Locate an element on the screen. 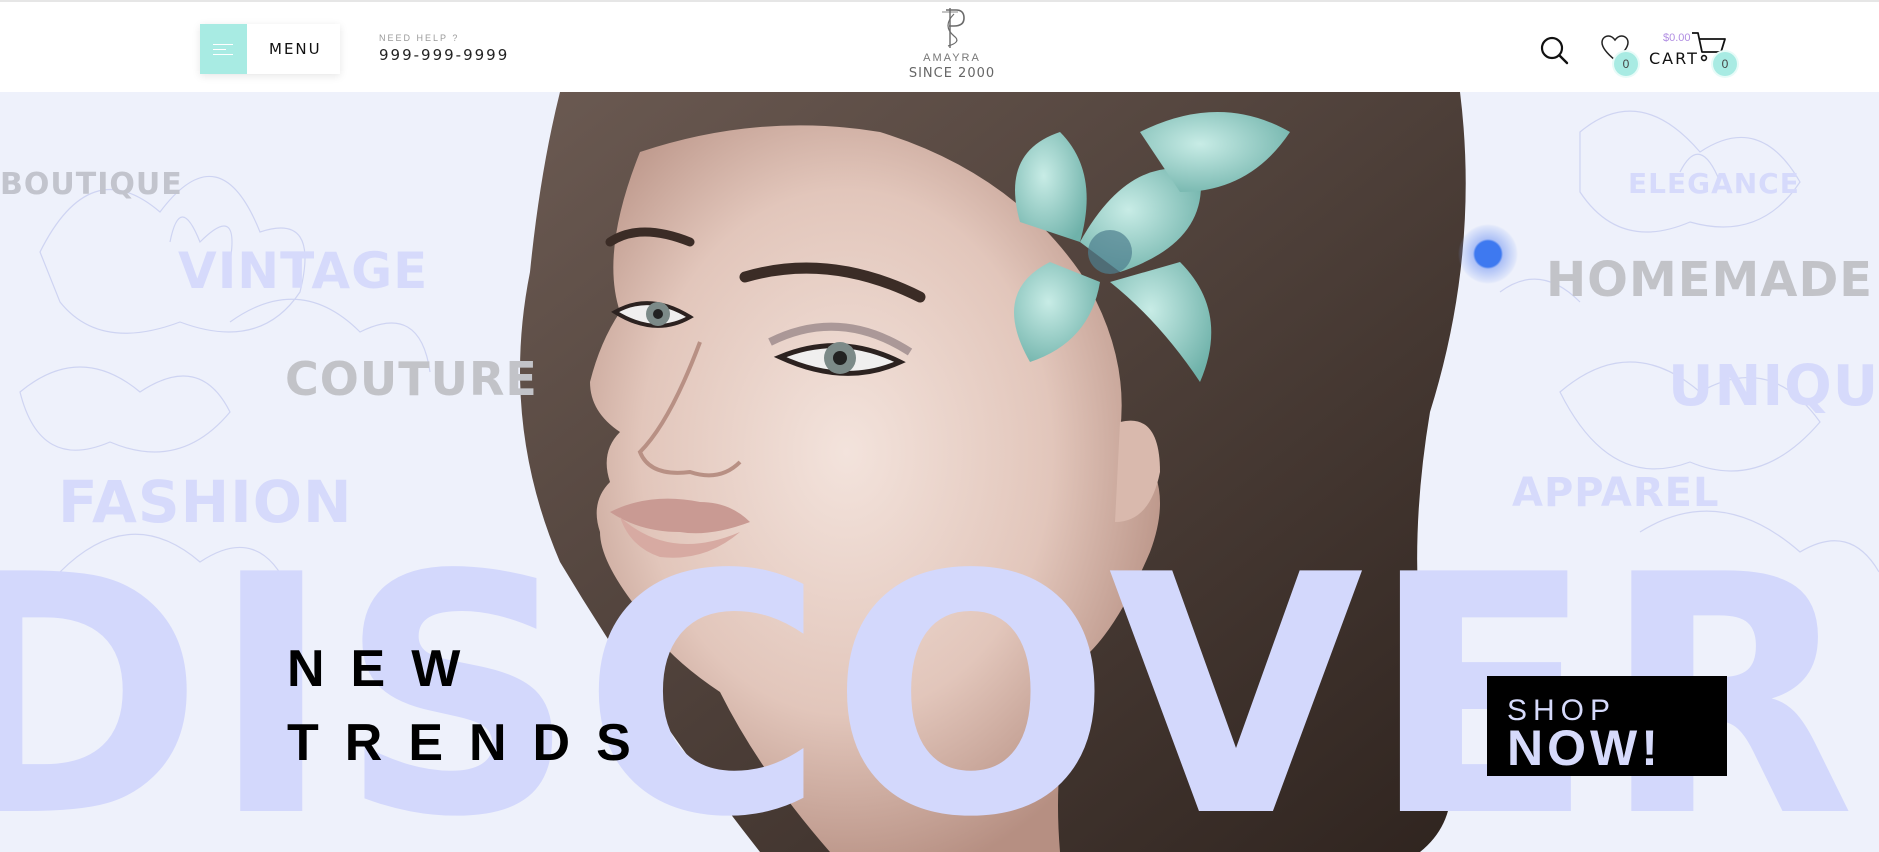 This screenshot has height=852, width=1879. menu-label: MENU is located at coordinates (295, 49).